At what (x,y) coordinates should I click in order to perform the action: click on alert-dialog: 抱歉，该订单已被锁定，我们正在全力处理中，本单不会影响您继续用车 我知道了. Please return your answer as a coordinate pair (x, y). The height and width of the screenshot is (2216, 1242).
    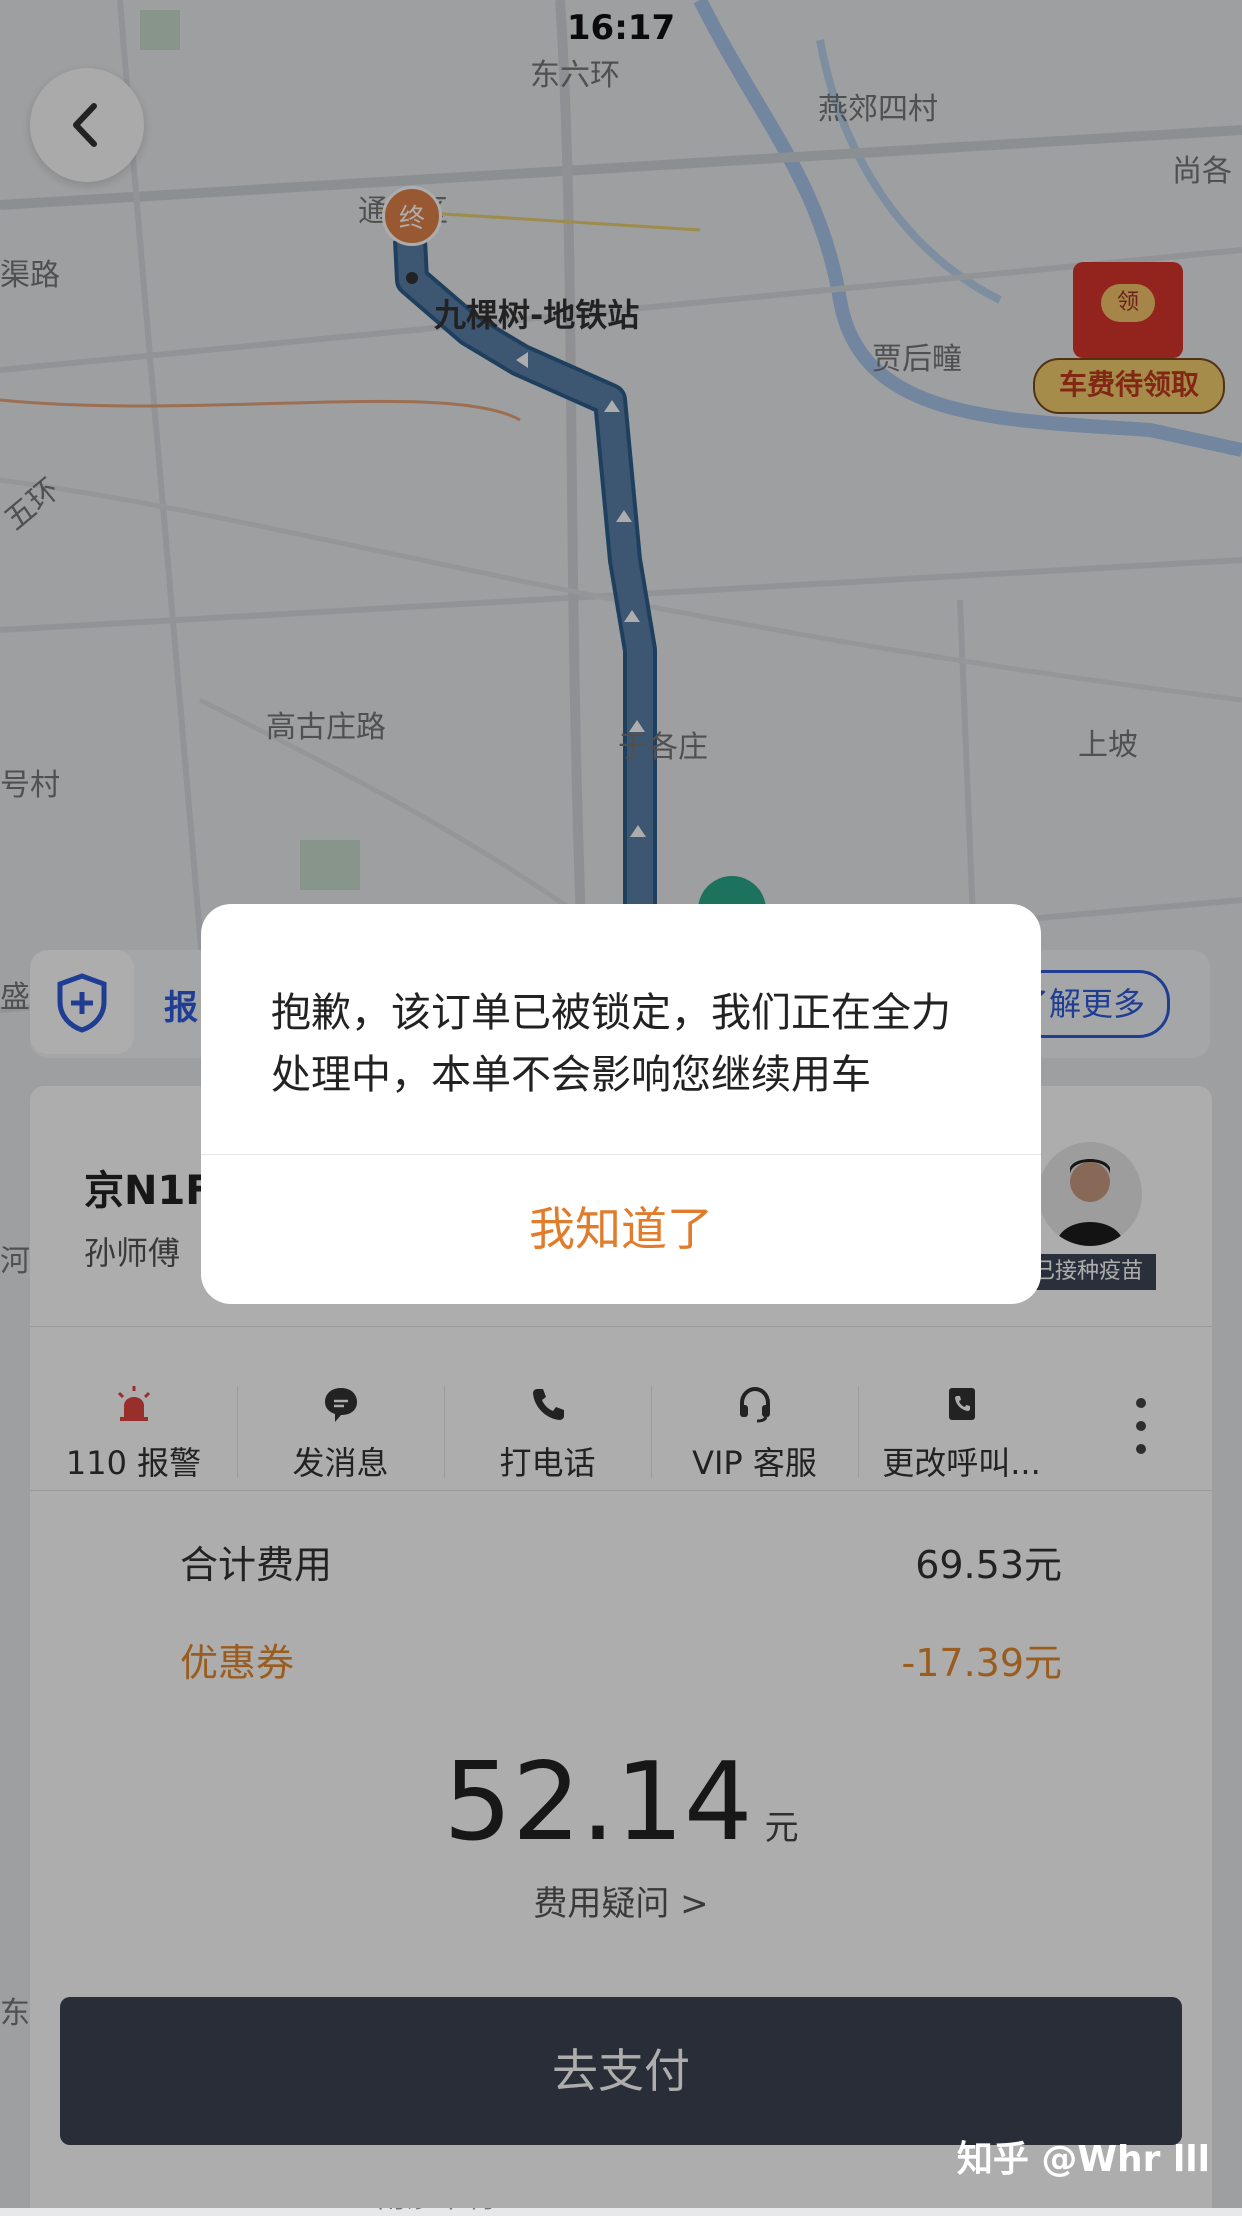
    Looking at the image, I should click on (621, 1104).